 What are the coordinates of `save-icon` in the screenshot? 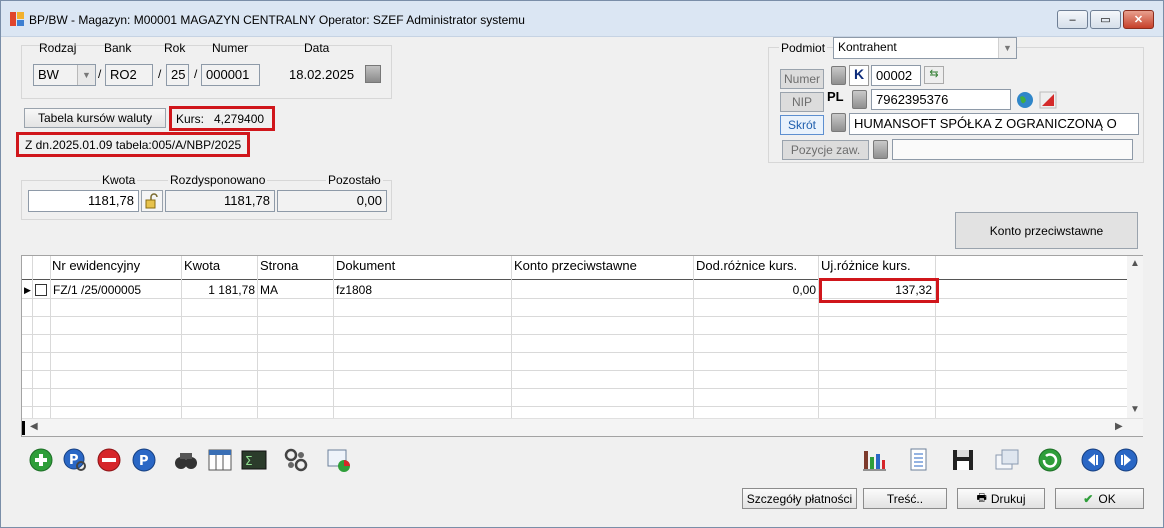 It's located at (963, 460).